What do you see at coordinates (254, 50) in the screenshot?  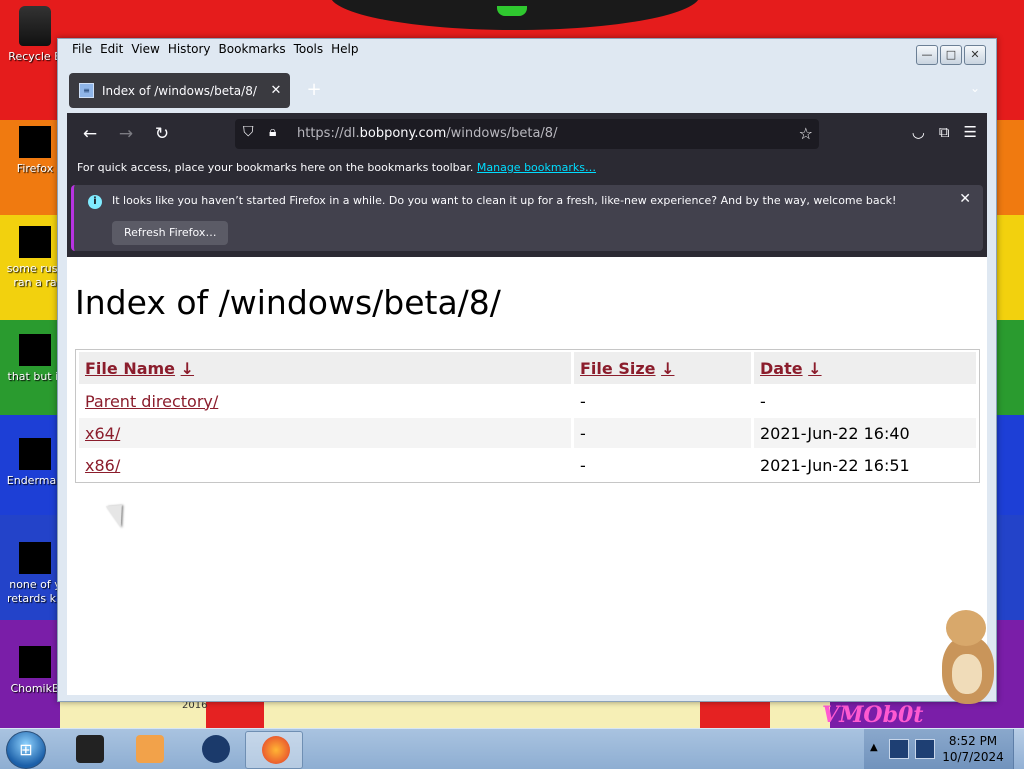 I see `menu-bookmarks: Bookmarks` at bounding box center [254, 50].